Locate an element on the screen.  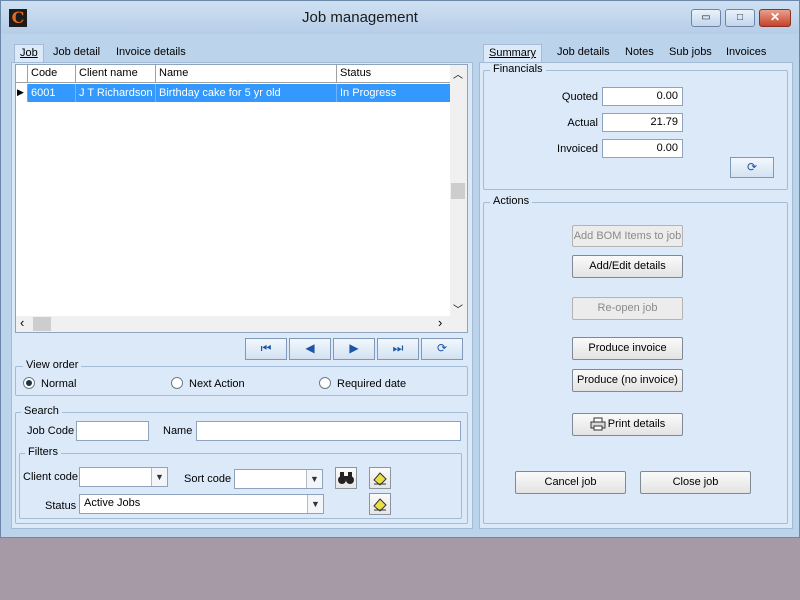
tab-sub-jobs: Sub jobs is located at coordinates (690, 53).